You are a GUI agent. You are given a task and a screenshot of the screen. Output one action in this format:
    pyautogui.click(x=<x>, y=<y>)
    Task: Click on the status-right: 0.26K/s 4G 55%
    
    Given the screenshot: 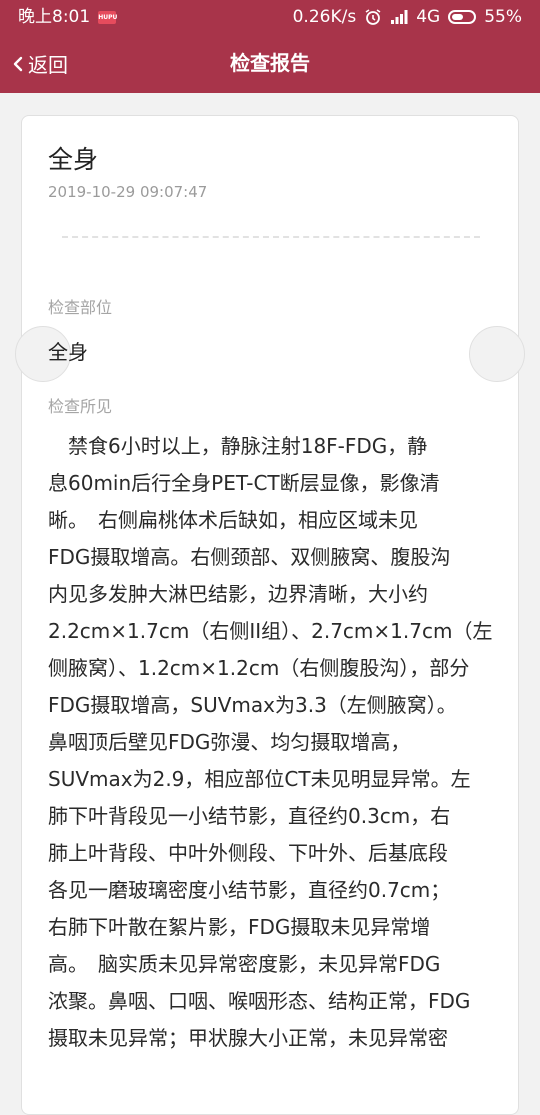 What is the action you would take?
    pyautogui.click(x=407, y=17)
    